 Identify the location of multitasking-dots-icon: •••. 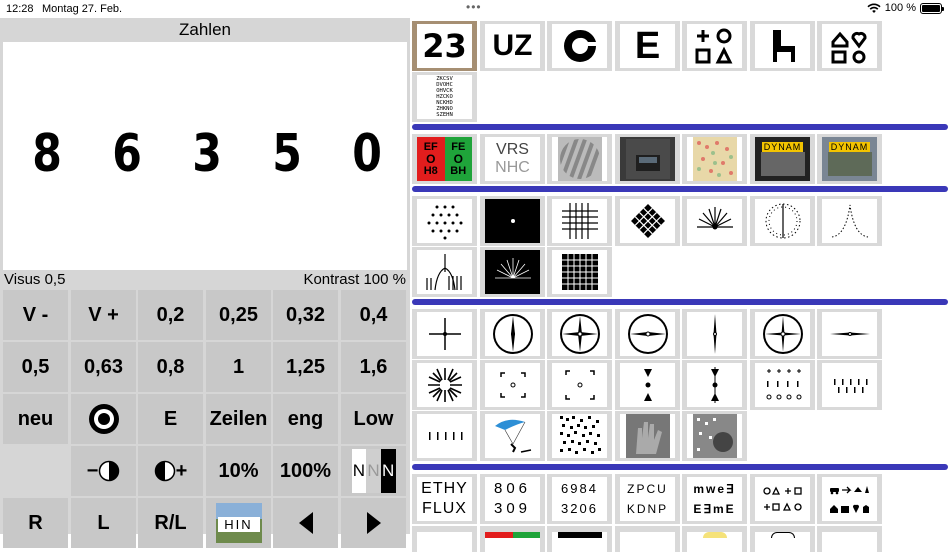
(474, 7).